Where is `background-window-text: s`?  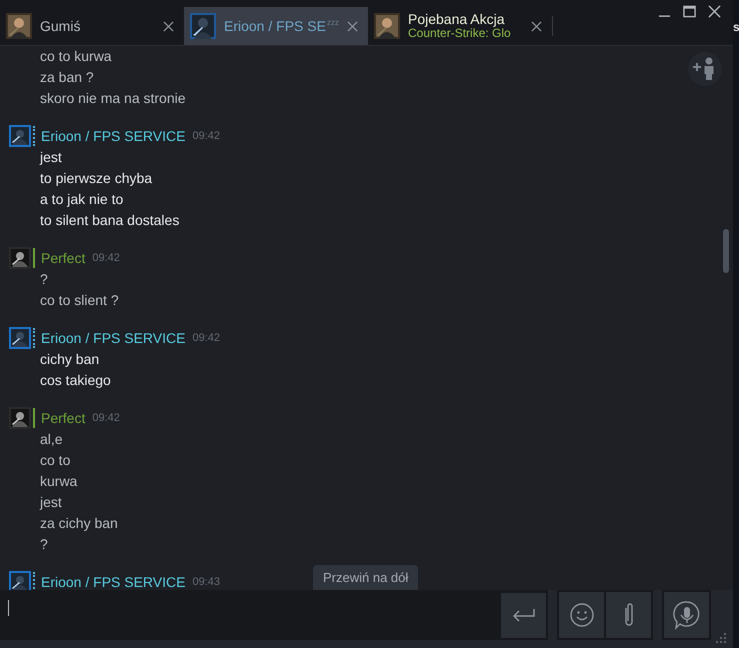 background-window-text: s is located at coordinates (736, 27).